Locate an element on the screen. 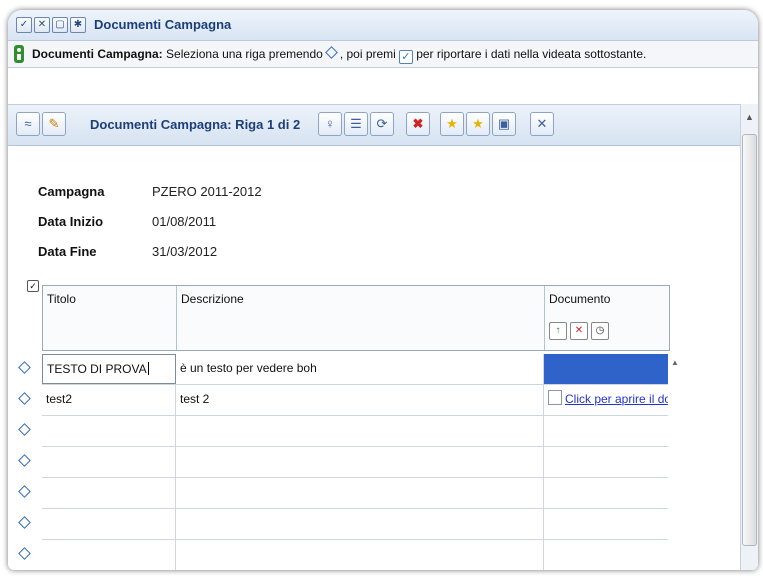 The height and width of the screenshot is (576, 763). check-icon: ✓ is located at coordinates (405, 57).